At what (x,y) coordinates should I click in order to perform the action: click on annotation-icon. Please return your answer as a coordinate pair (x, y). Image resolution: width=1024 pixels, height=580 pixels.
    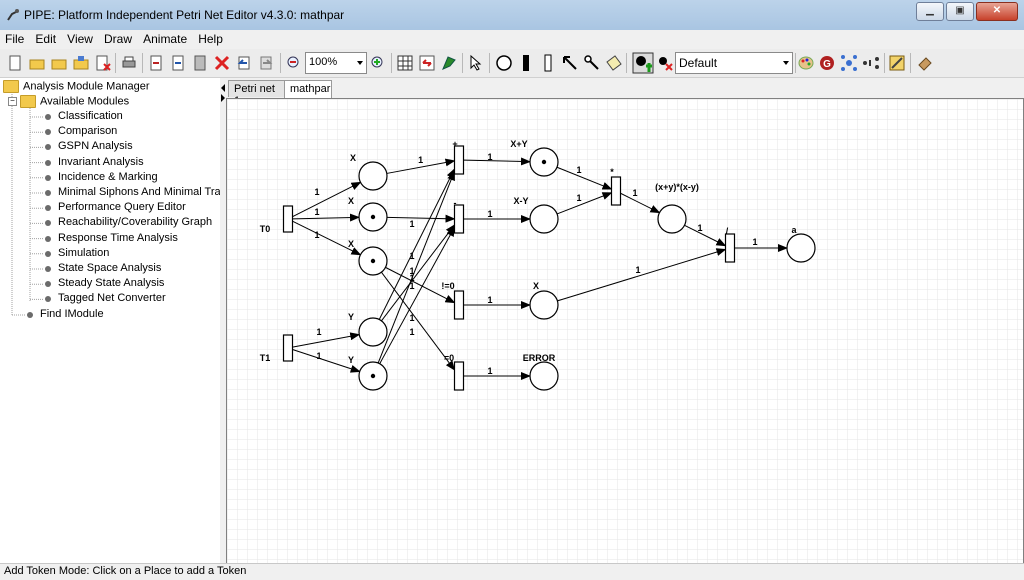
    Looking at the image, I should click on (614, 63).